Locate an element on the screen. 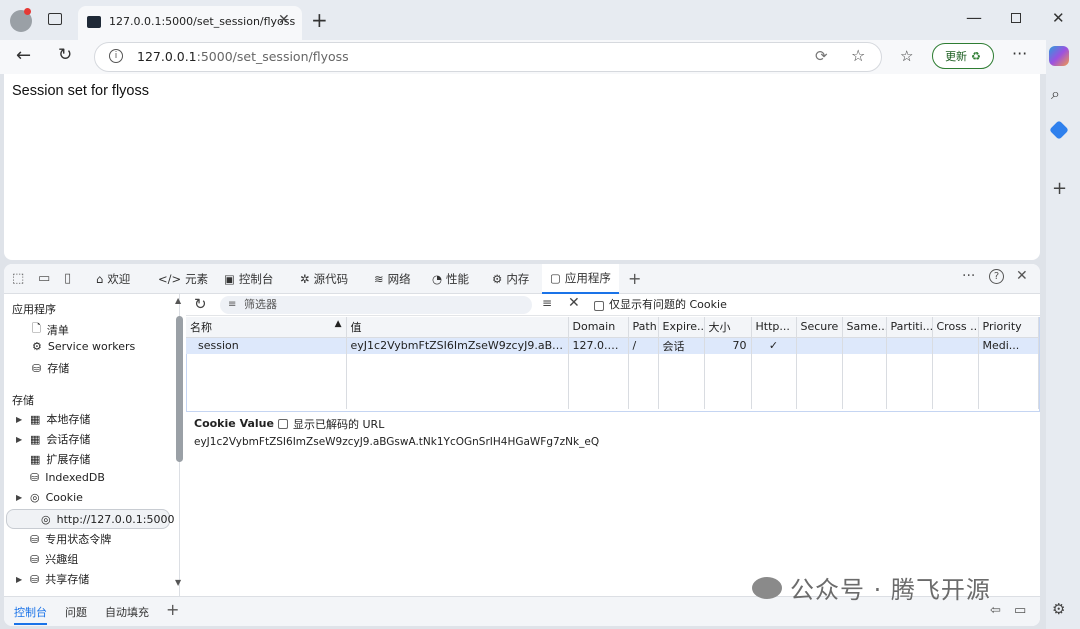 The width and height of the screenshot is (1080, 629). tracking-icon: ⟳ is located at coordinates (821, 56).